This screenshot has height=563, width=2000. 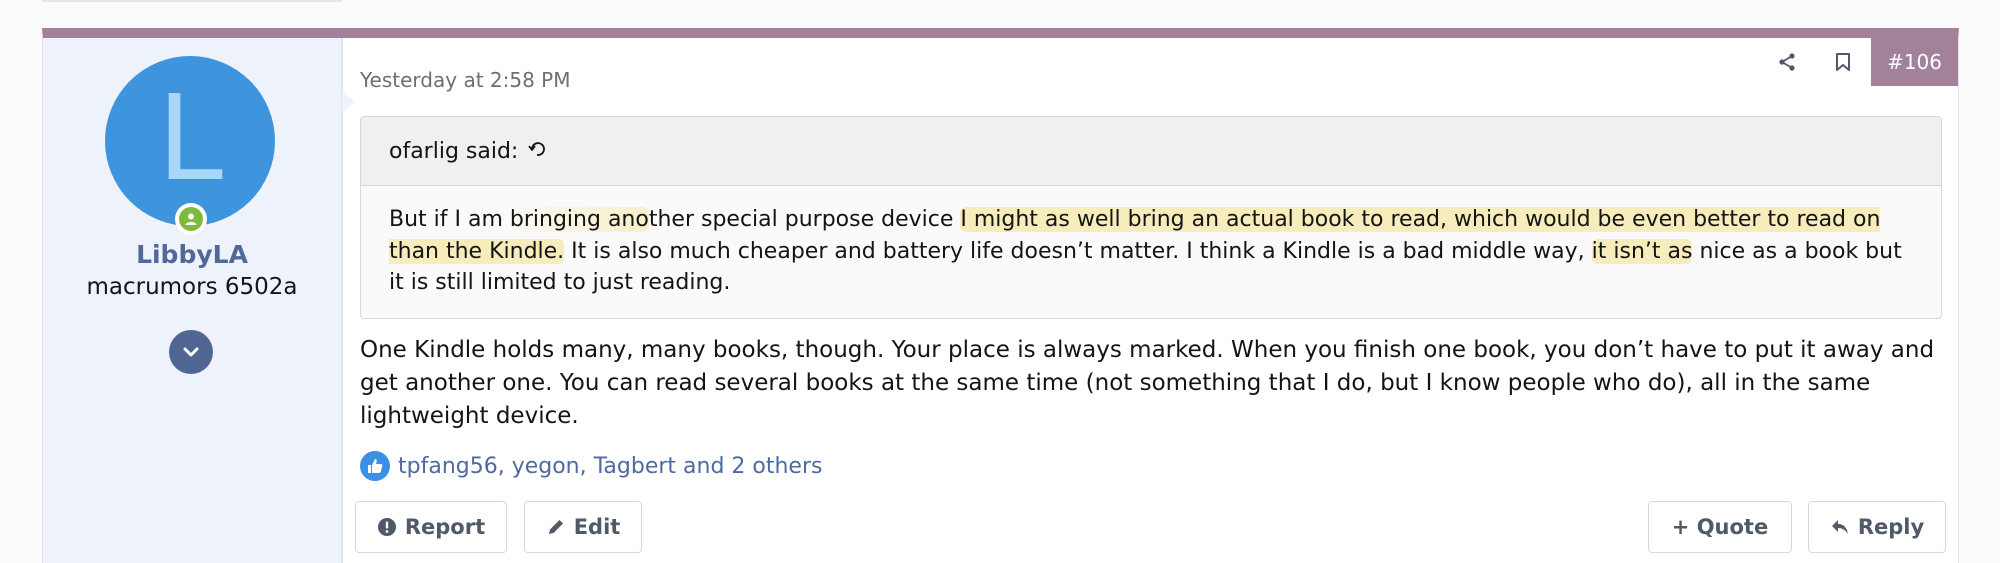 I want to click on avatar: L, so click(x=190, y=141).